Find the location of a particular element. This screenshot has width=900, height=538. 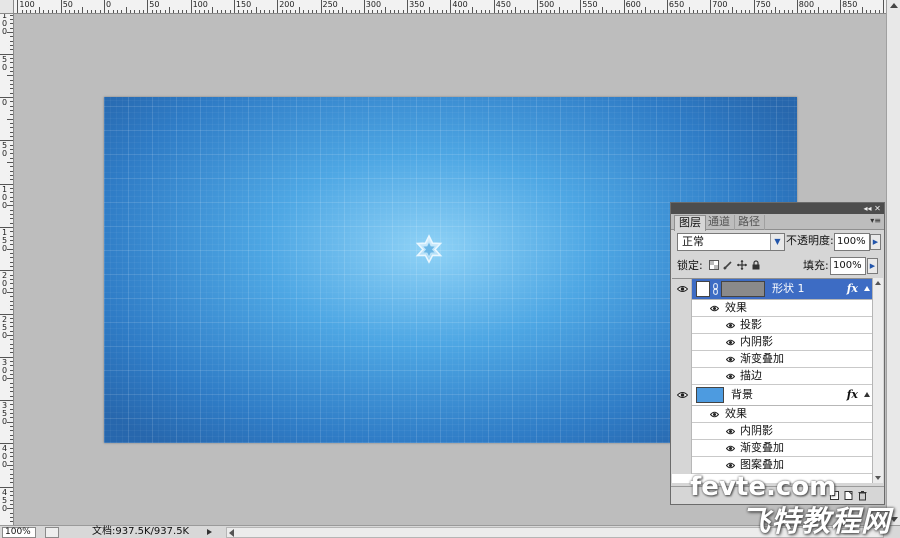

lock-transparent-icon is located at coordinates (714, 265).